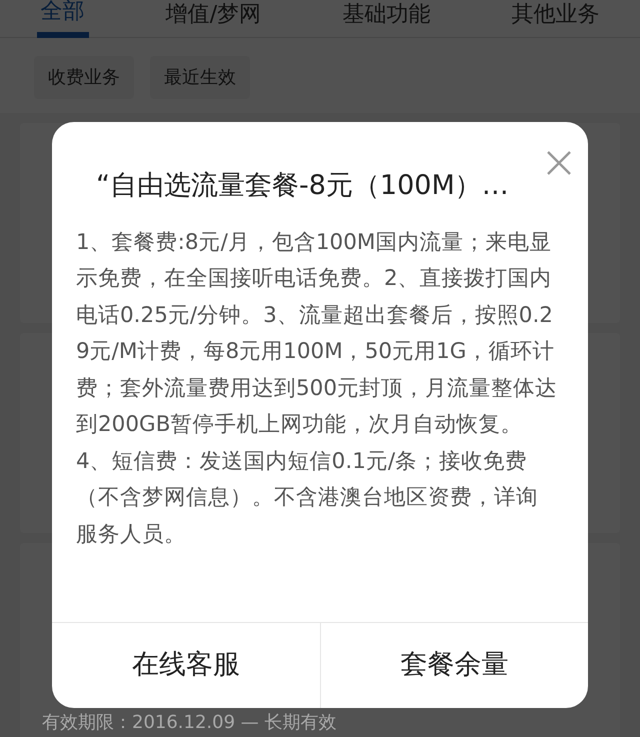 The width and height of the screenshot is (640, 737). I want to click on dialog-button: 套餐余量, so click(454, 665).